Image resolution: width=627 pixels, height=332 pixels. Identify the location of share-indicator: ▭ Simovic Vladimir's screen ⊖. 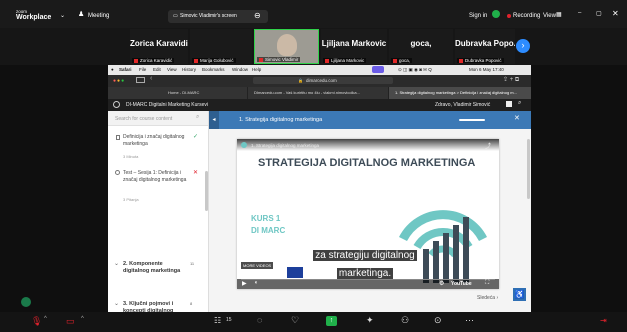
(218, 16).